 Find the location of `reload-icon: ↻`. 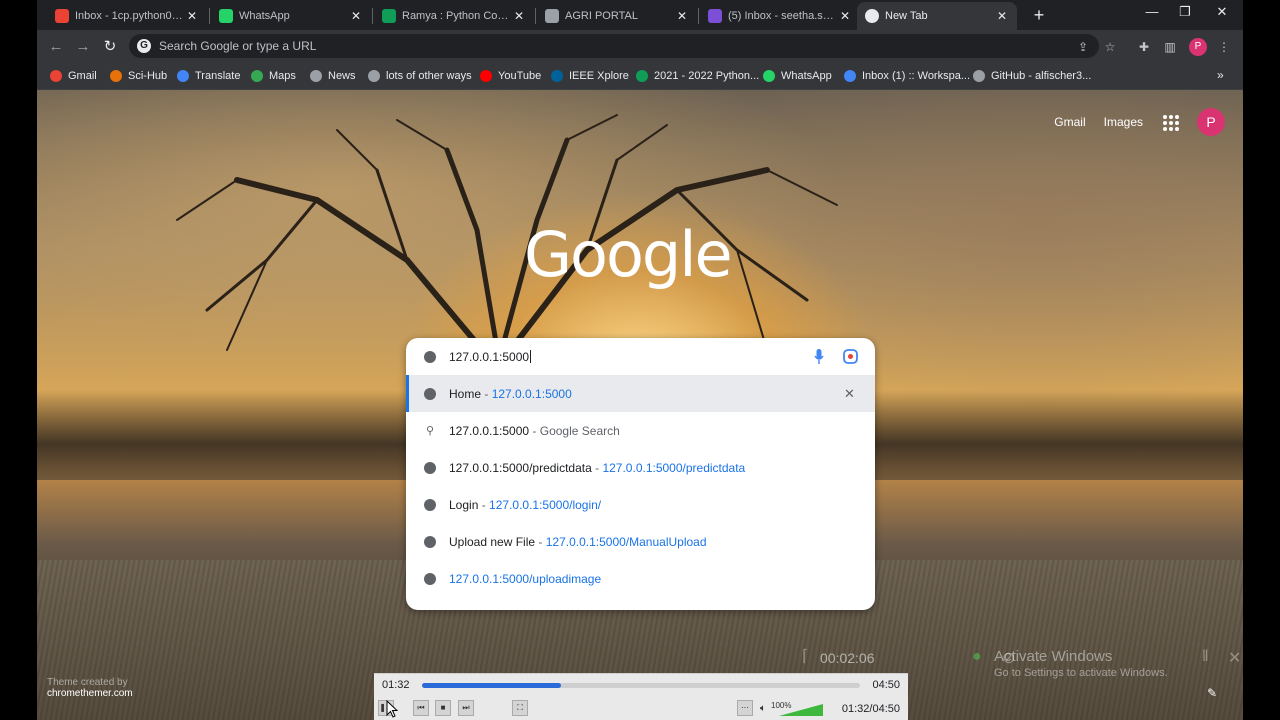

reload-icon: ↻ is located at coordinates (110, 47).